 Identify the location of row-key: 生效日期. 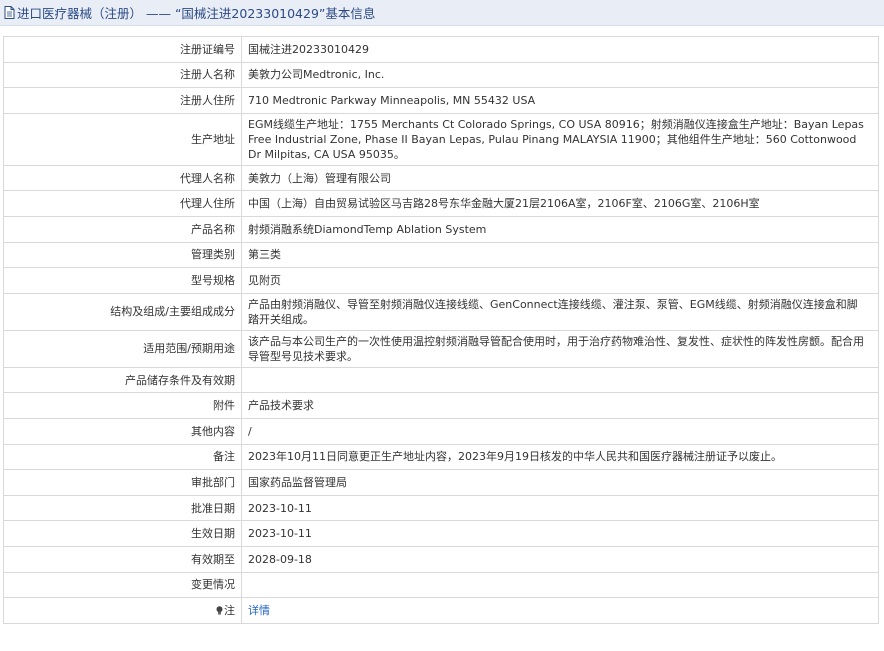
(122, 533).